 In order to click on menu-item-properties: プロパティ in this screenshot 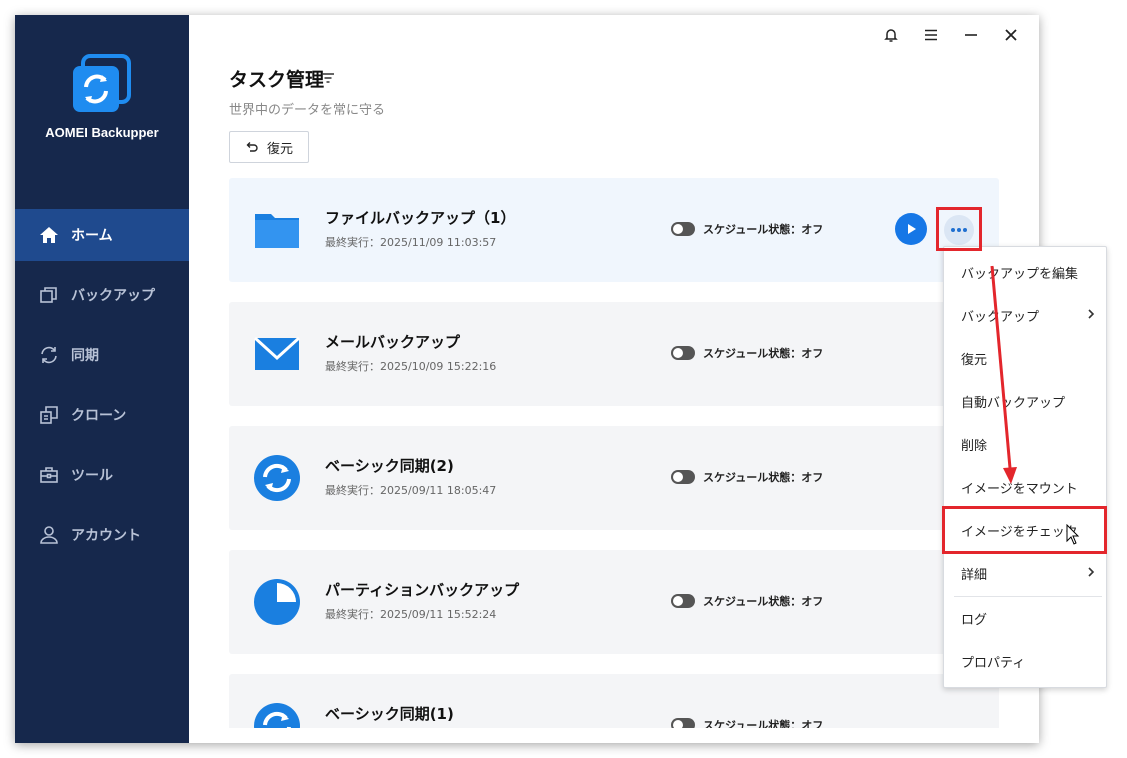, I will do `click(1025, 661)`.